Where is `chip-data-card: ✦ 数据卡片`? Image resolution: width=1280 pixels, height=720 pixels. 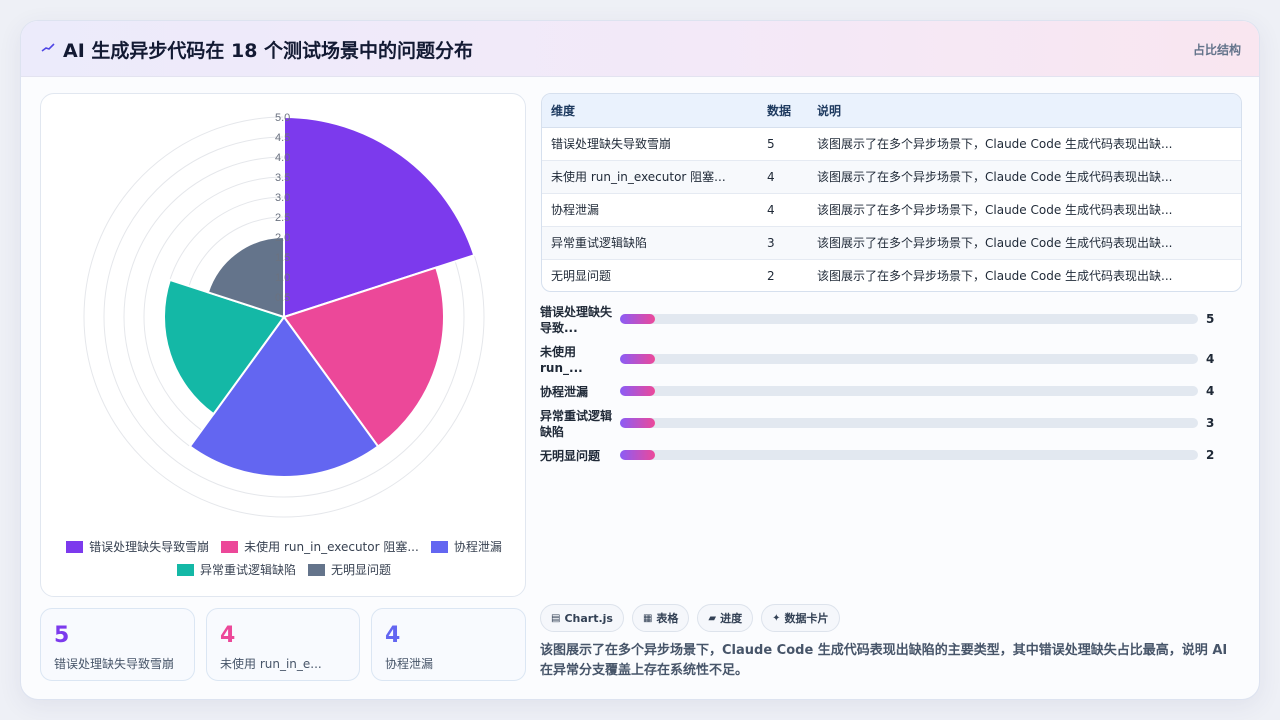
chip-data-card: ✦ 数据卡片 is located at coordinates (800, 618).